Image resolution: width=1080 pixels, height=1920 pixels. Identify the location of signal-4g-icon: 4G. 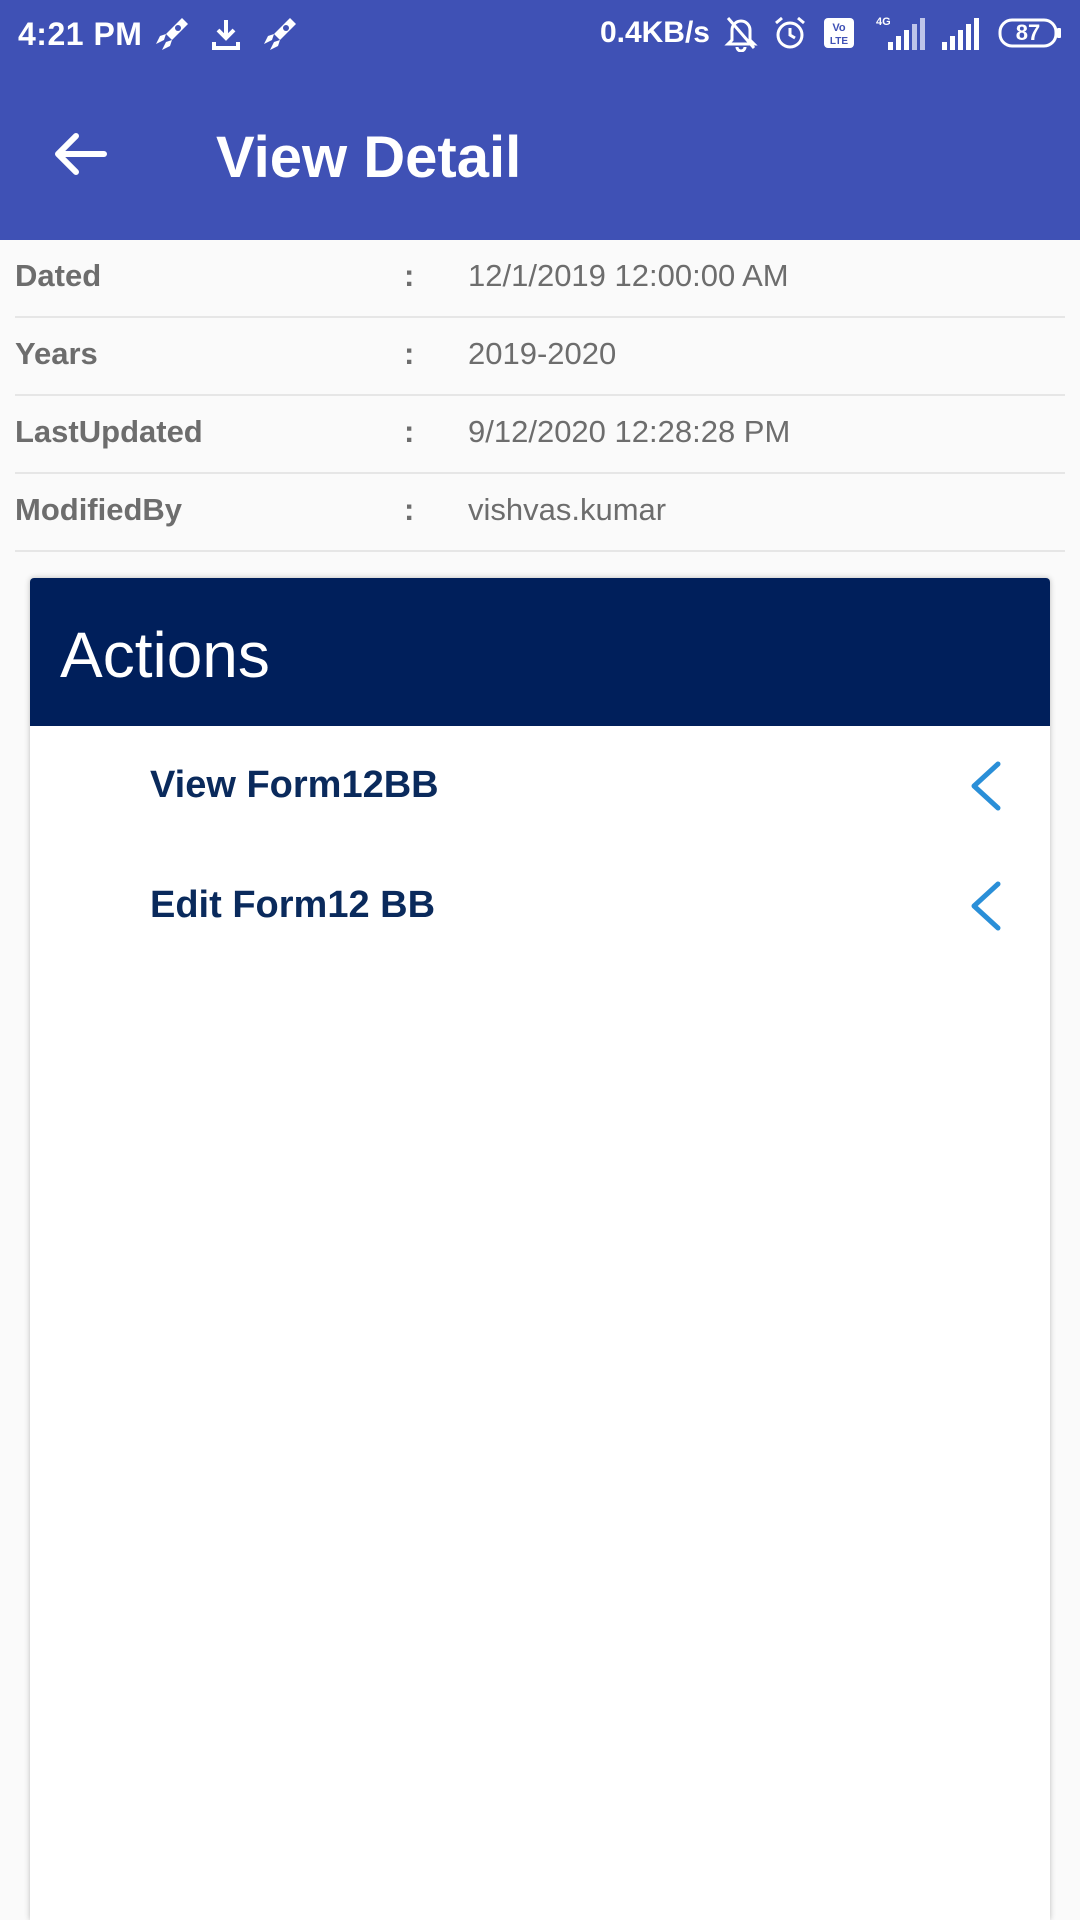
(898, 33).